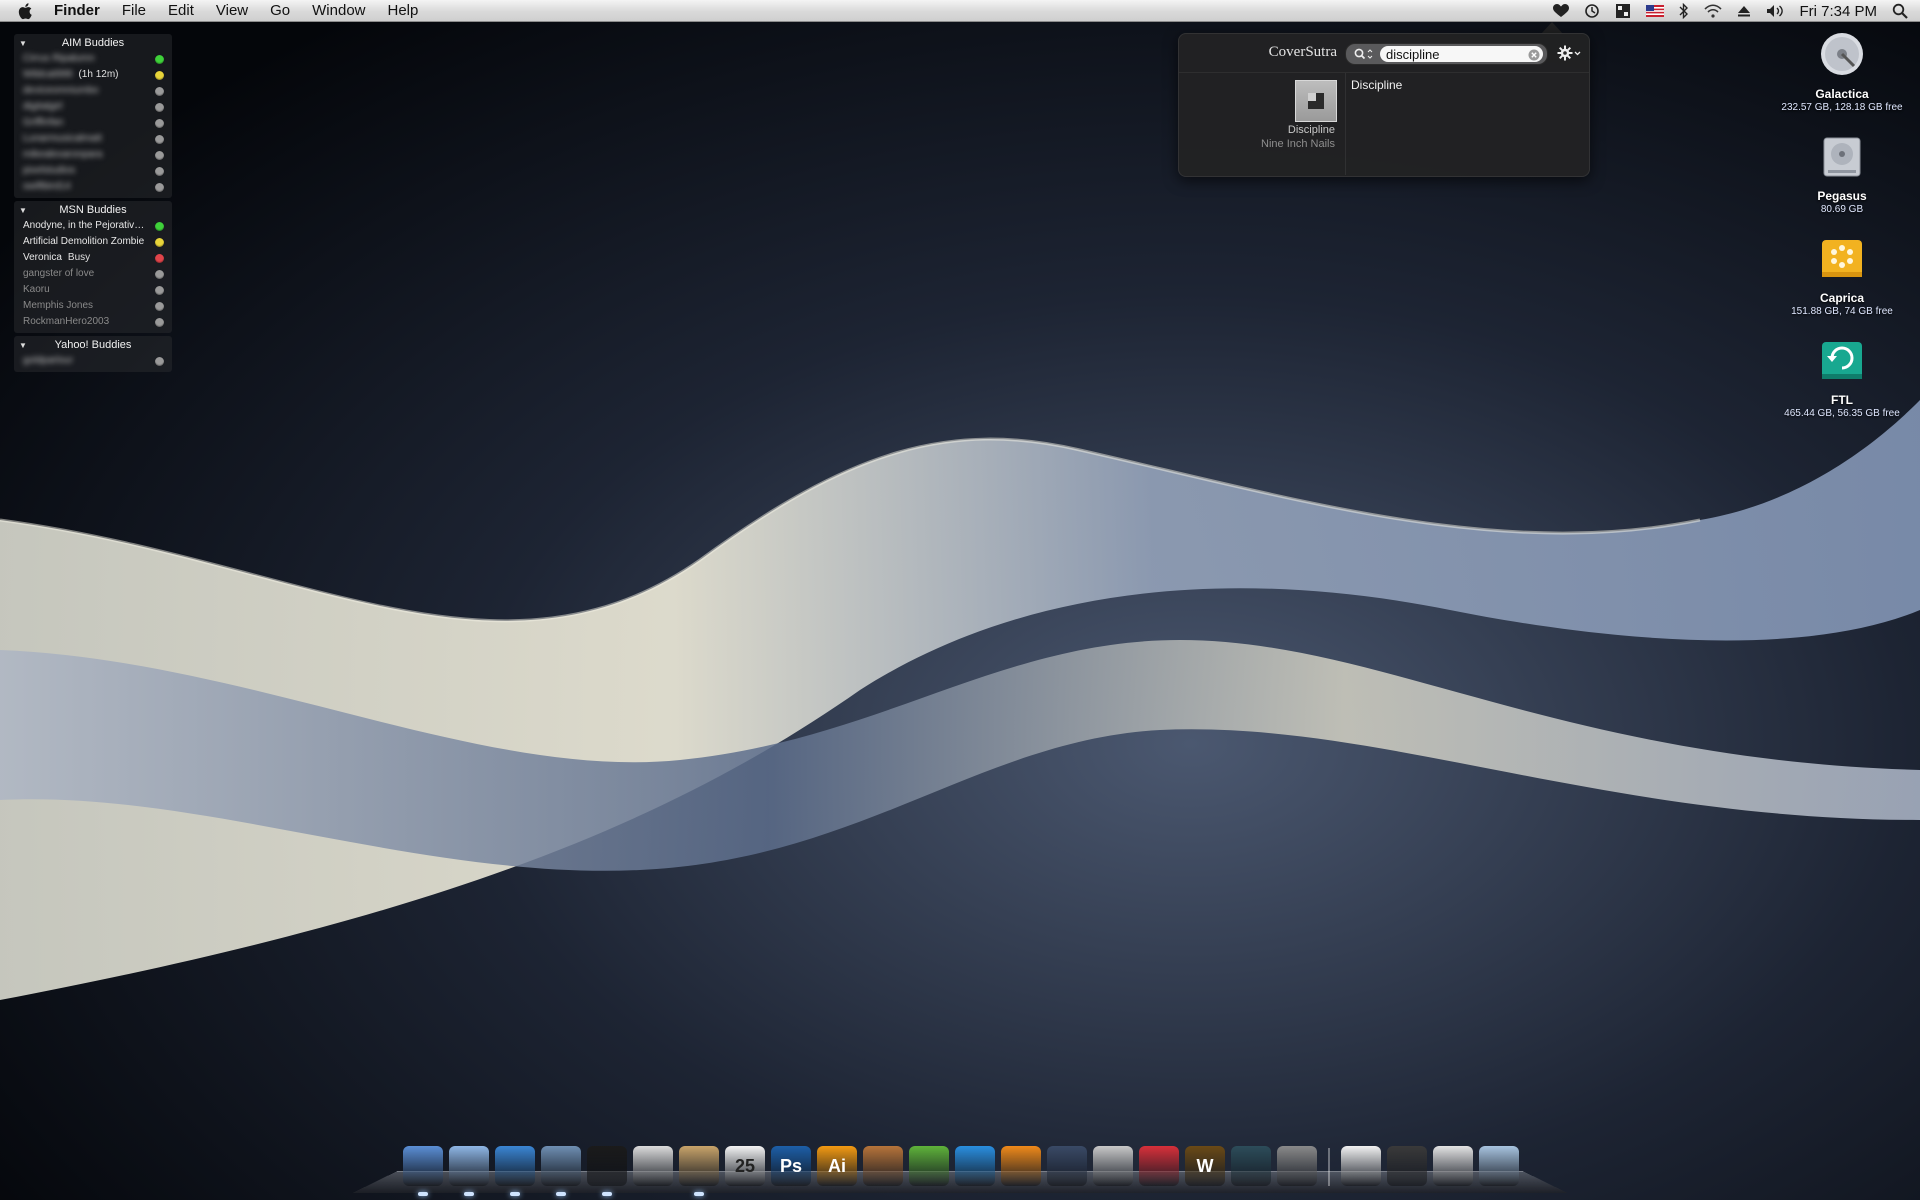  I want to click on coversutra-search-input, so click(1450, 54).